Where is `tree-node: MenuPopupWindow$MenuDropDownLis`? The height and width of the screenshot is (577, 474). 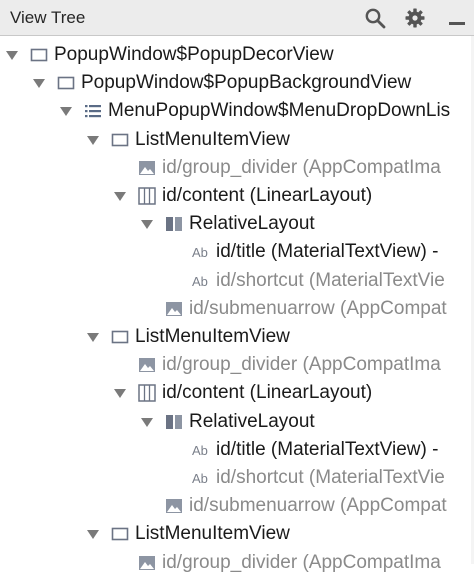
tree-node: MenuPopupWindow$MenuDropDownLis is located at coordinates (237, 111).